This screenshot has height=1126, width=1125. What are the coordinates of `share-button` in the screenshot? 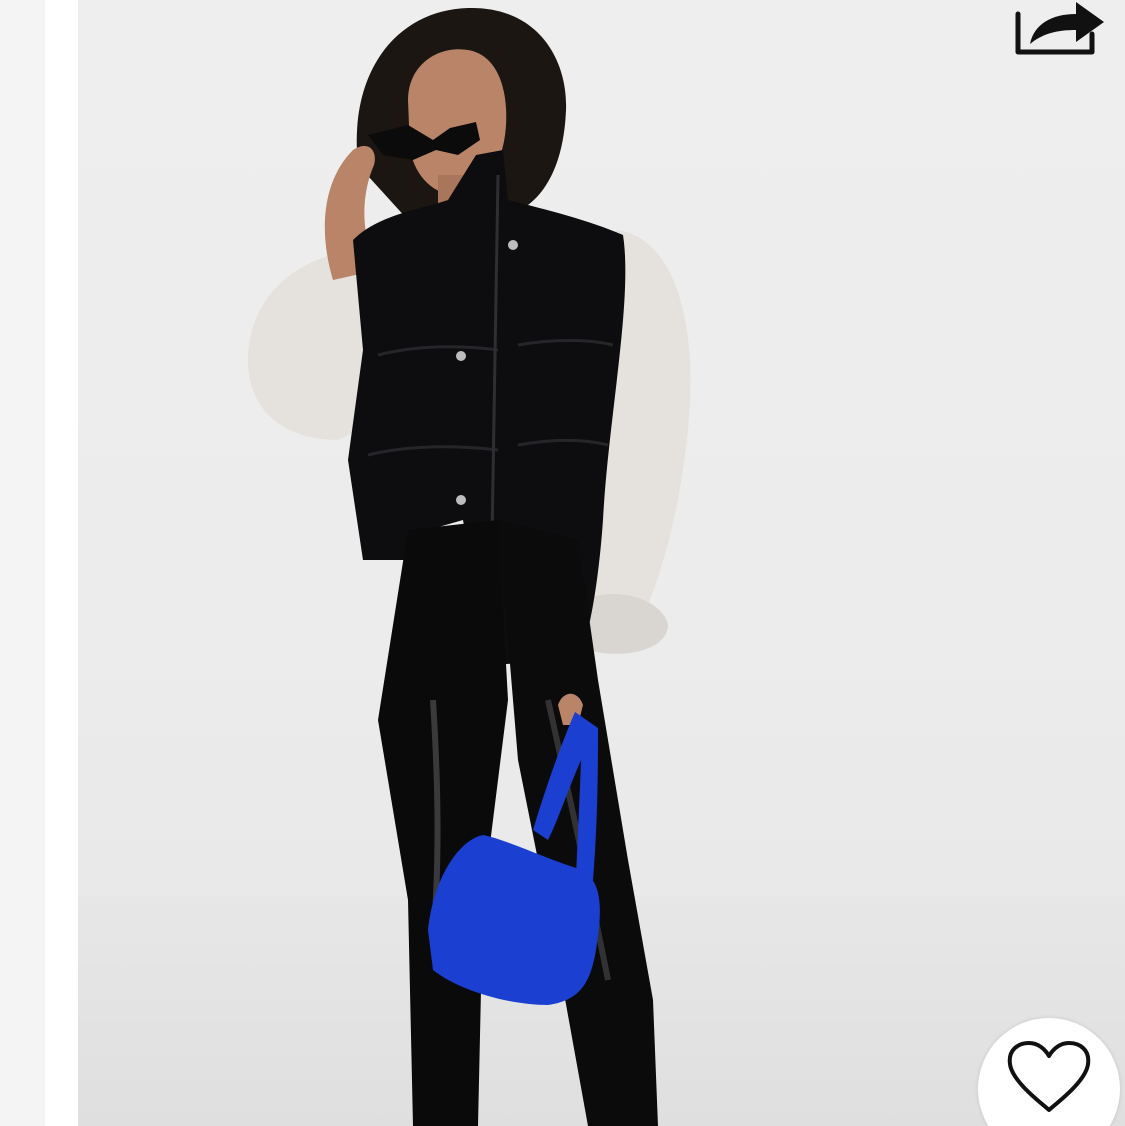 It's located at (1062, 31).